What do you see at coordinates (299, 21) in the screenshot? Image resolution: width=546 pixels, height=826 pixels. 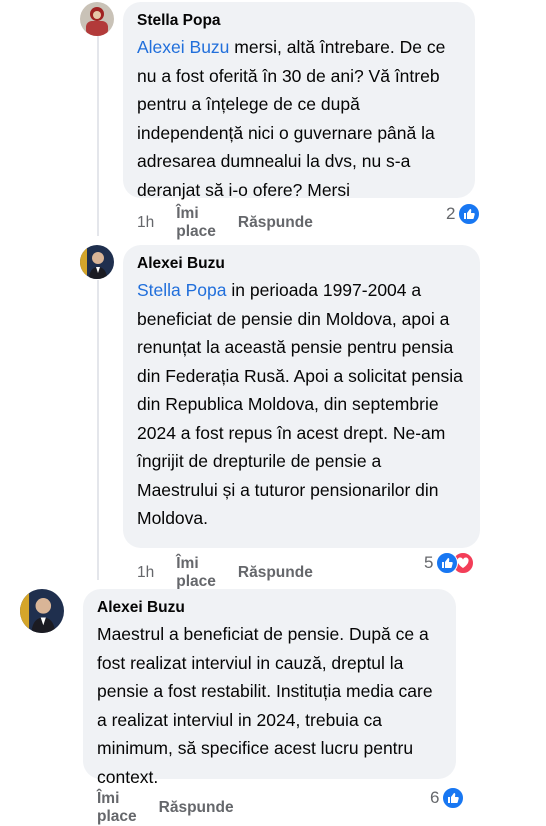 I see `comment-author: Stella Popa` at bounding box center [299, 21].